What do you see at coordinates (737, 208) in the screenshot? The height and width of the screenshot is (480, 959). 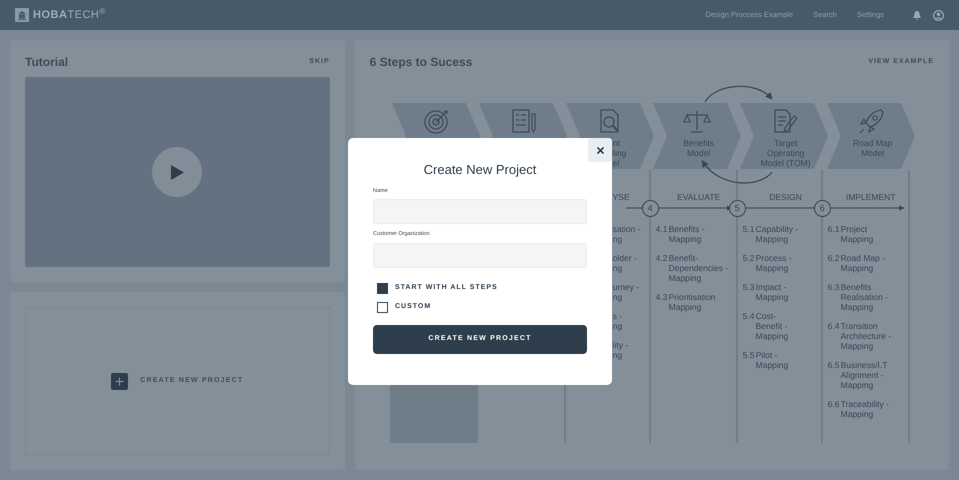 I see `step-number: 5` at bounding box center [737, 208].